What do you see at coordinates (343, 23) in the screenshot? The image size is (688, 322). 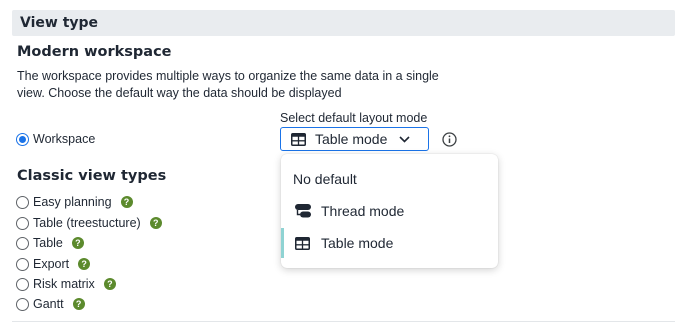 I see `section-header-view-type: View type` at bounding box center [343, 23].